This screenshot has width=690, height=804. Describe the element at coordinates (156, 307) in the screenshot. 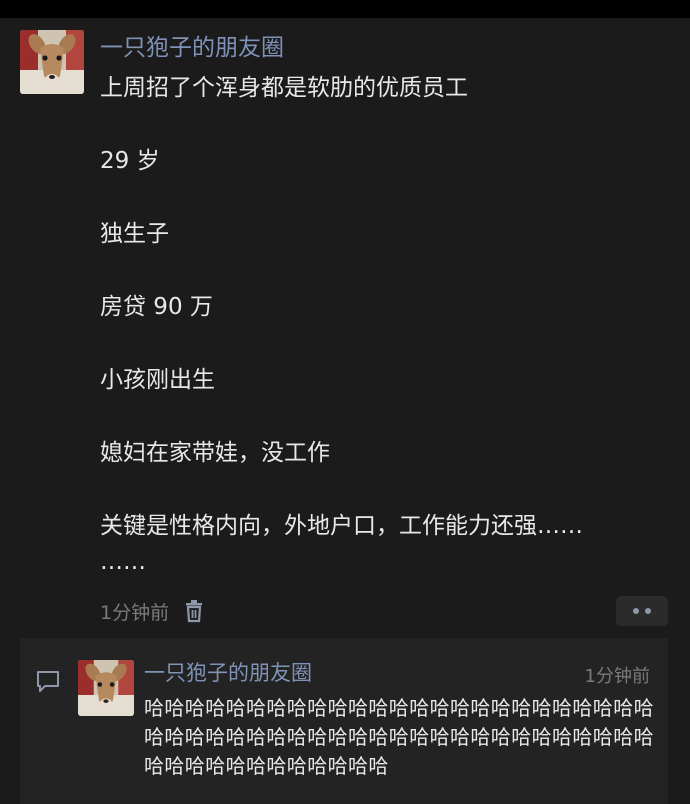

I see `post-line: 房贷 90 万` at that location.